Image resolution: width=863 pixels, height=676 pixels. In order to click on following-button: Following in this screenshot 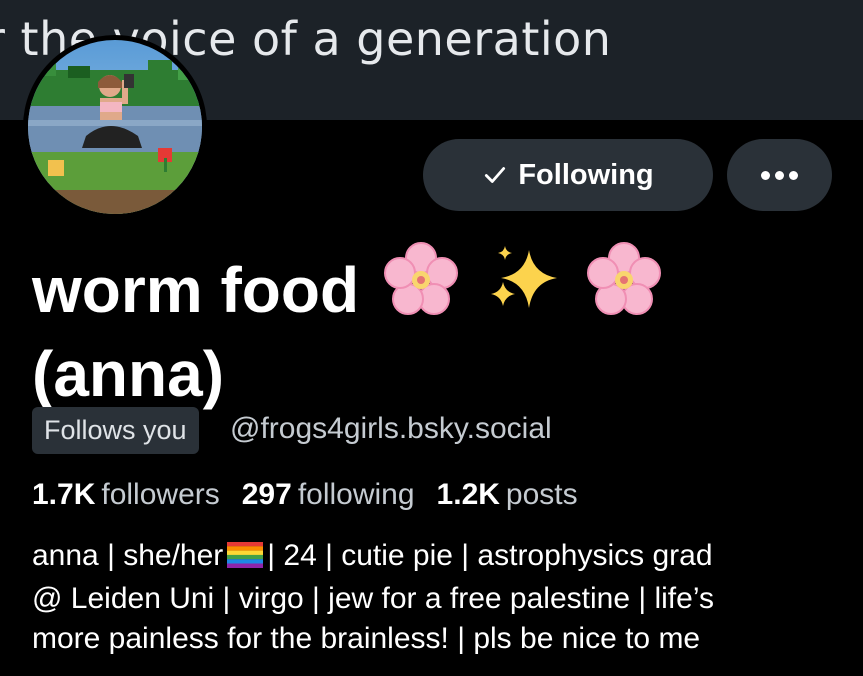, I will do `click(568, 175)`.